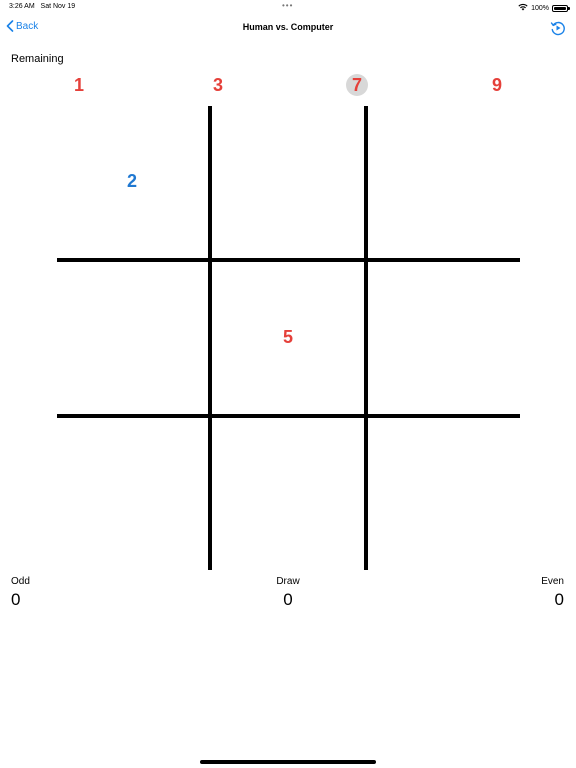  I want to click on replay-icon, so click(558, 30).